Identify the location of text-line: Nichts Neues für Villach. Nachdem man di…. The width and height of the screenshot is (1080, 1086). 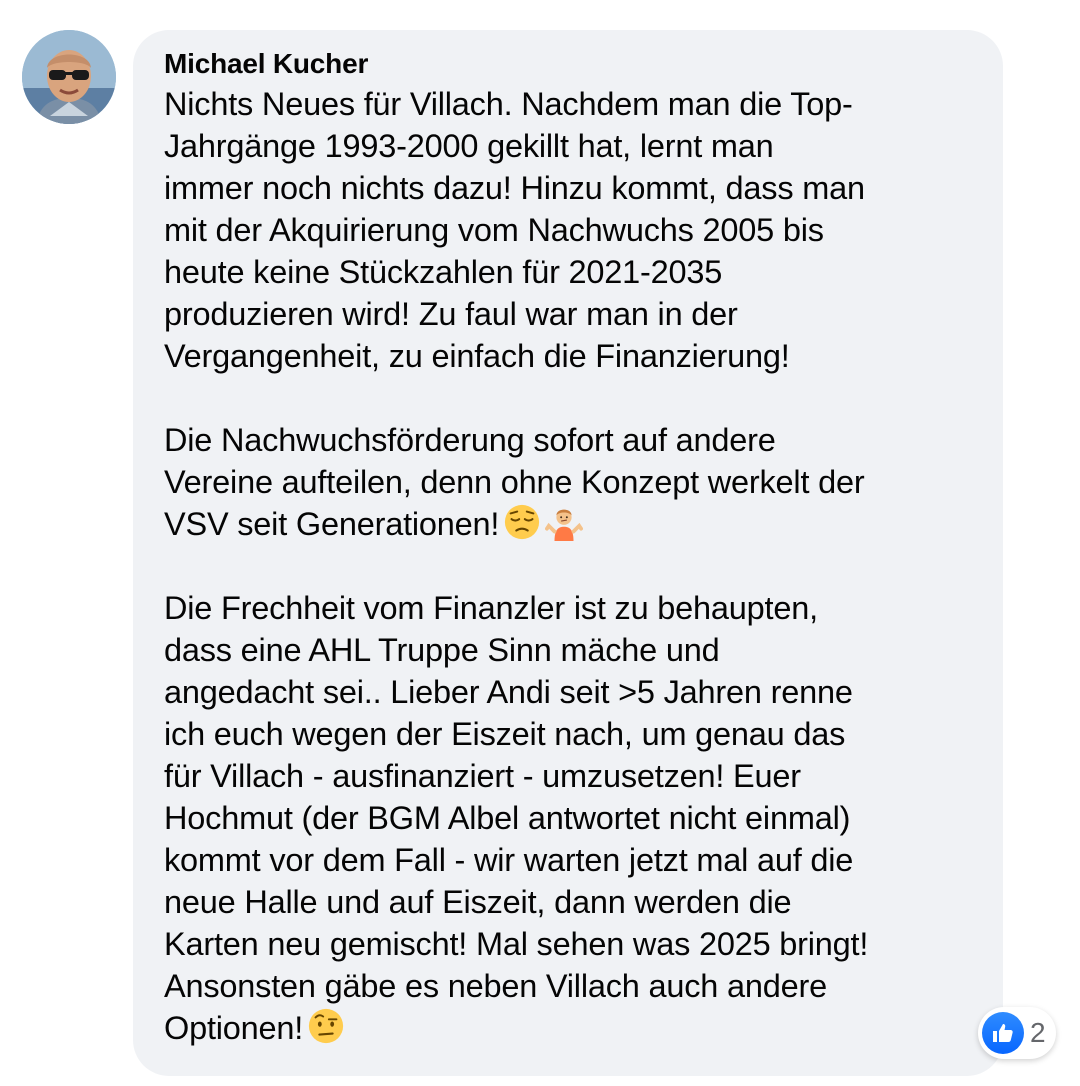
(508, 104).